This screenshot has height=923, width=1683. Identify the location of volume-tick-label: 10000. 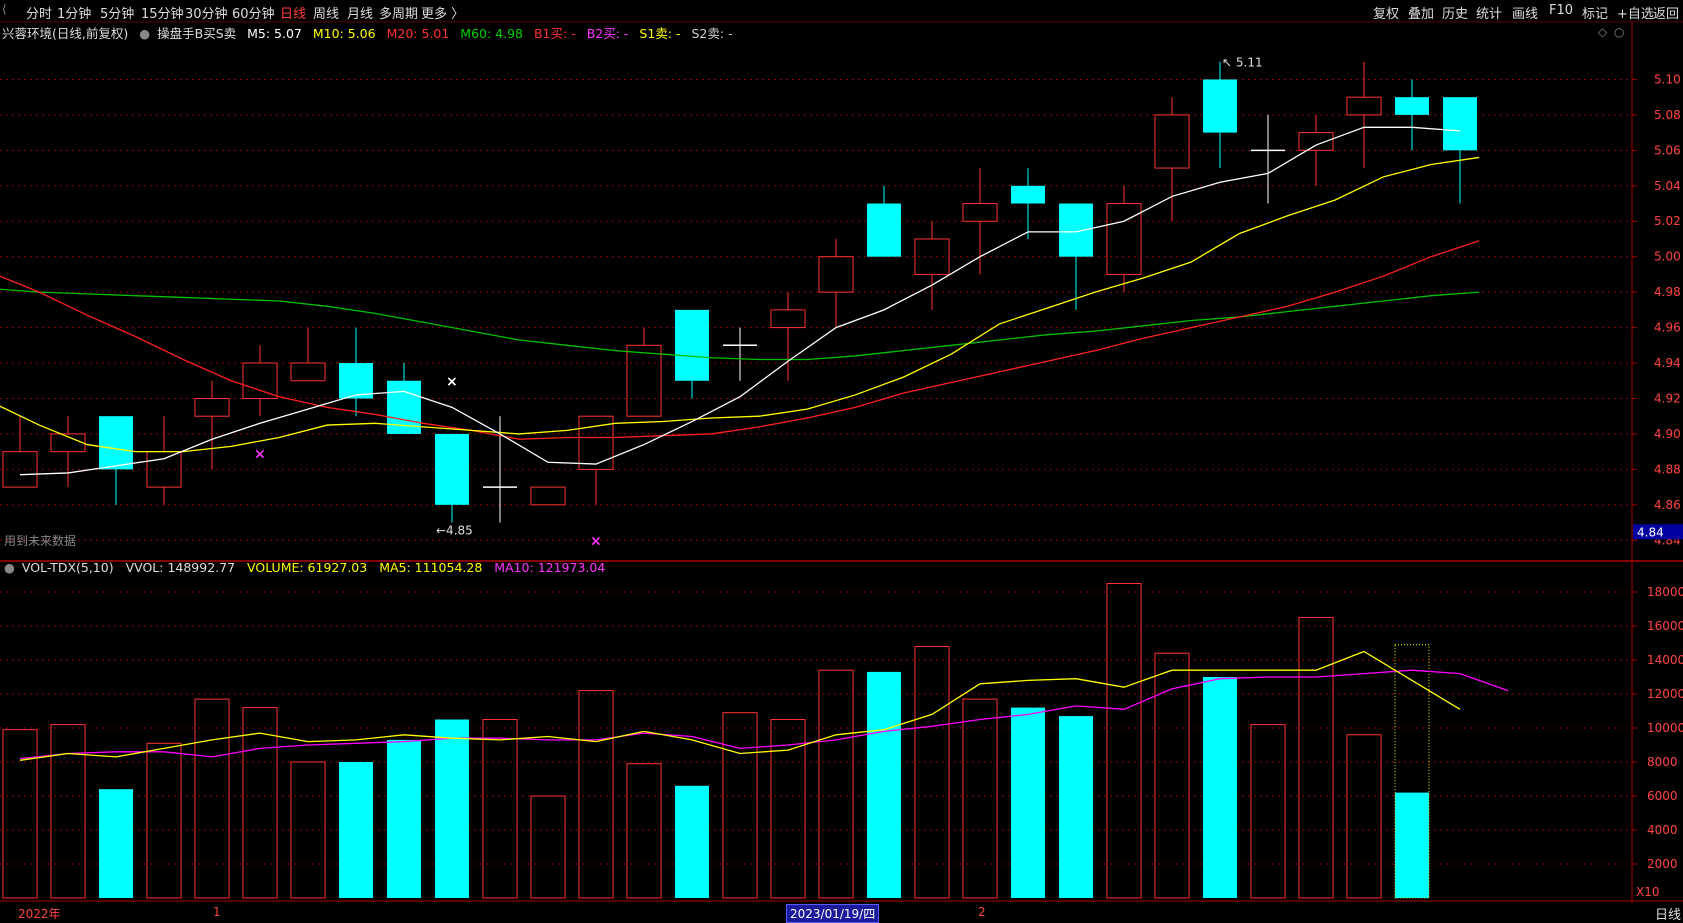
(1665, 728).